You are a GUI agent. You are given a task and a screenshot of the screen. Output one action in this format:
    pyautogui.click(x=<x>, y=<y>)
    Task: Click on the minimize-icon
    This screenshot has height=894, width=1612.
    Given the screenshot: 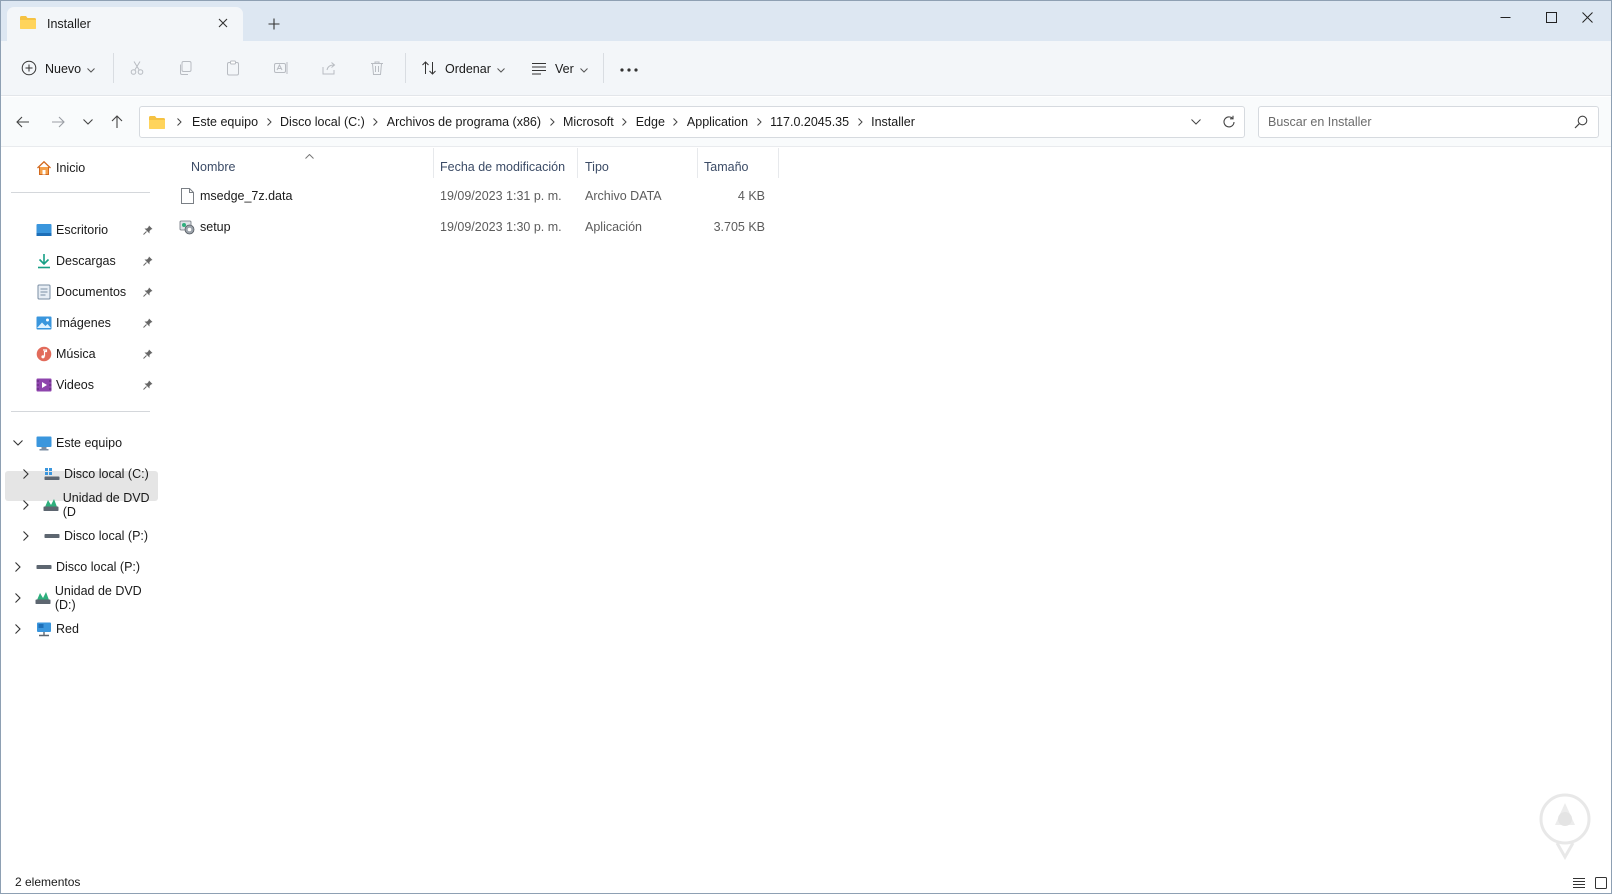 What is the action you would take?
    pyautogui.click(x=1505, y=17)
    